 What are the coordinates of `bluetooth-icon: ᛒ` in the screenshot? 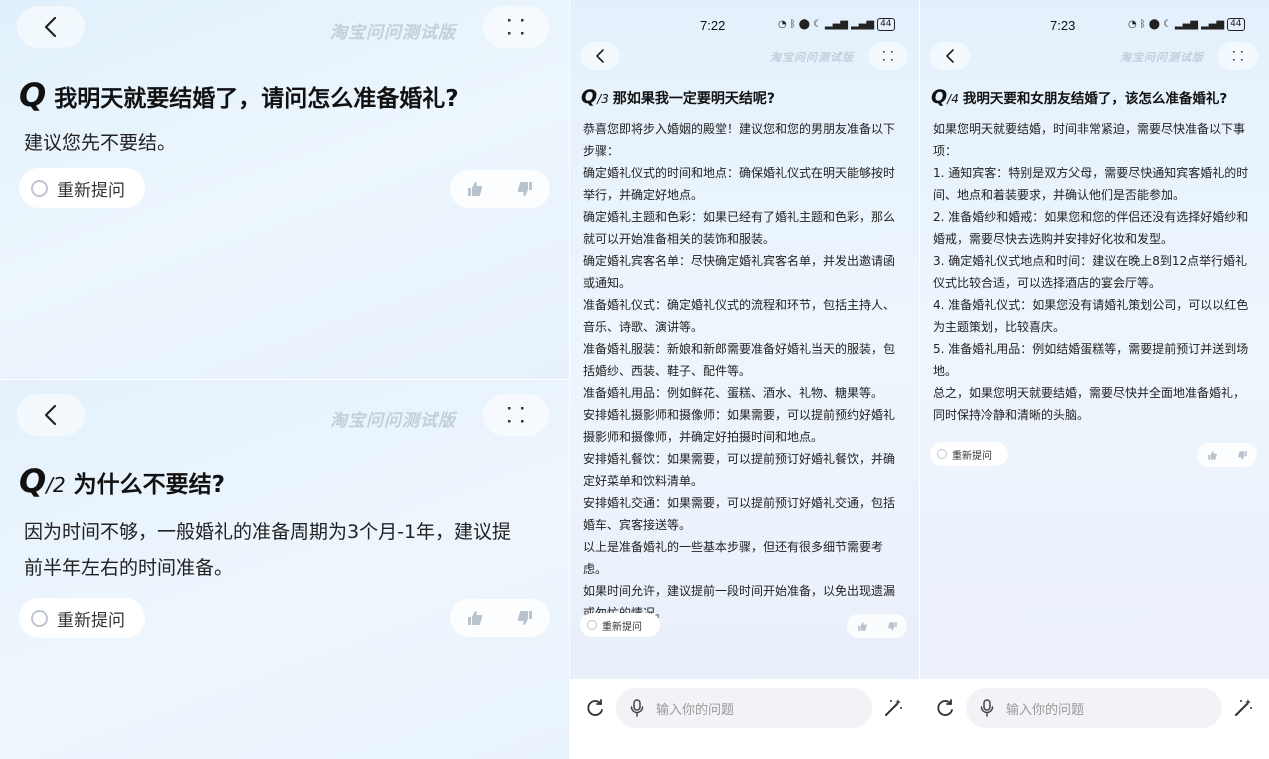 It's located at (1142, 24).